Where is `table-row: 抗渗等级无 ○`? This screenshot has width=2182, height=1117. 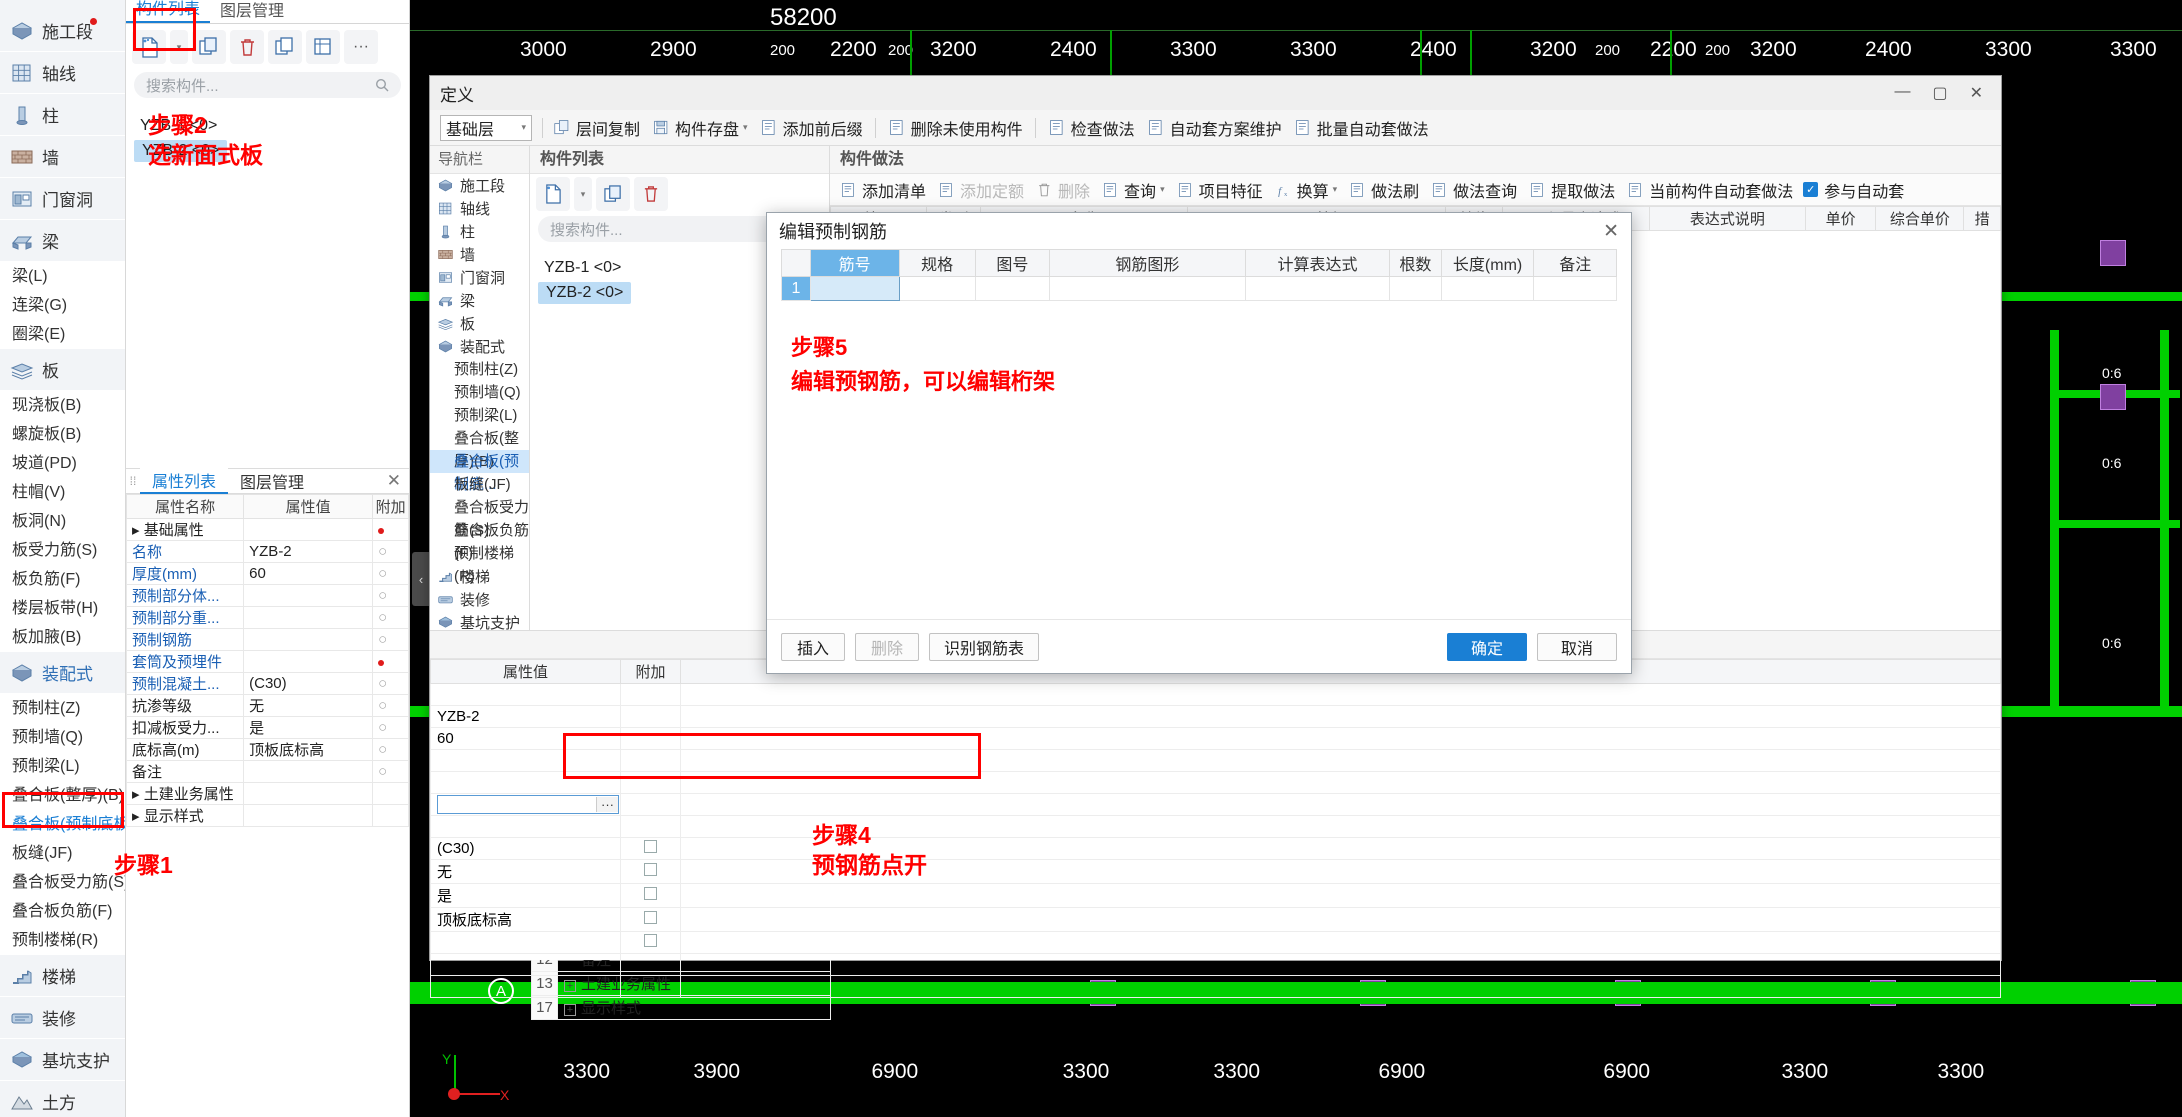
table-row: 抗渗等级无 ○ is located at coordinates (267, 705).